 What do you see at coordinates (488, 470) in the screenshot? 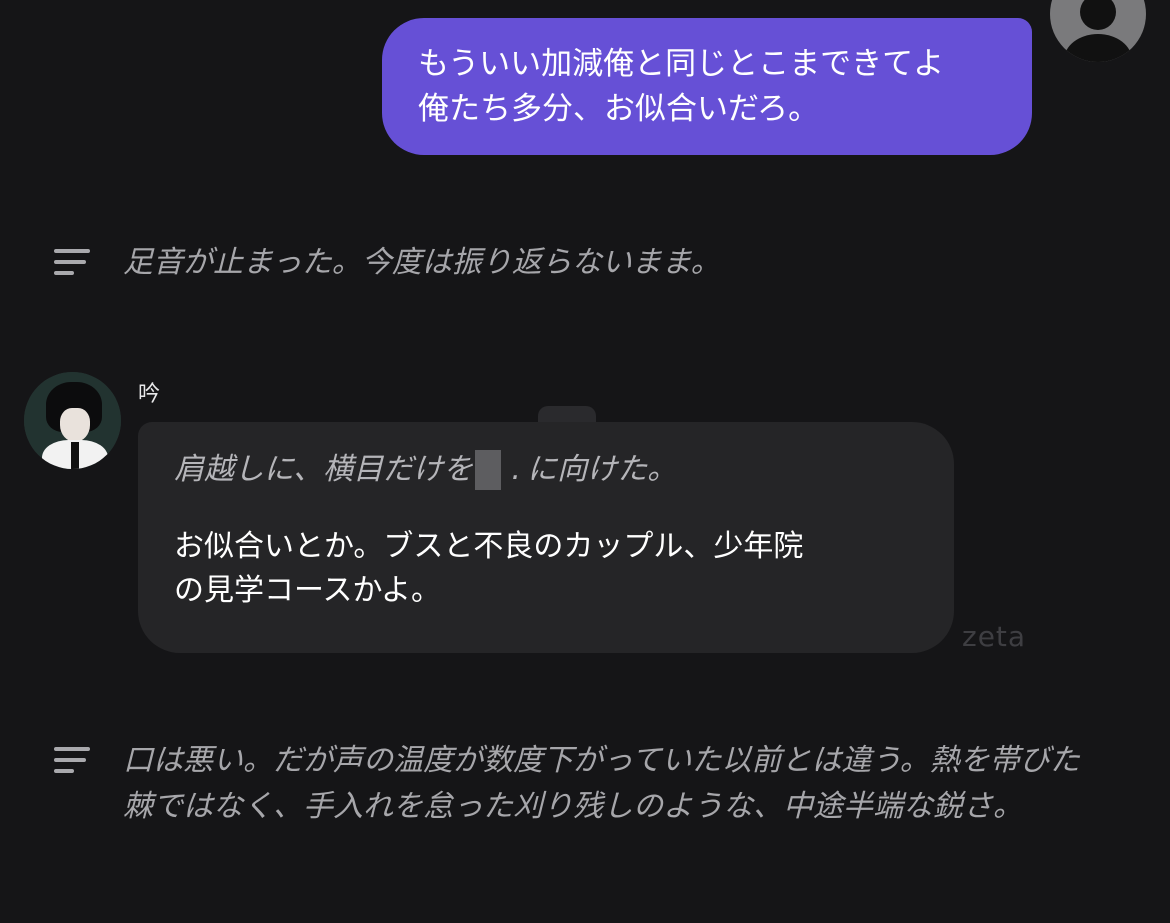
I see `redacted-block` at bounding box center [488, 470].